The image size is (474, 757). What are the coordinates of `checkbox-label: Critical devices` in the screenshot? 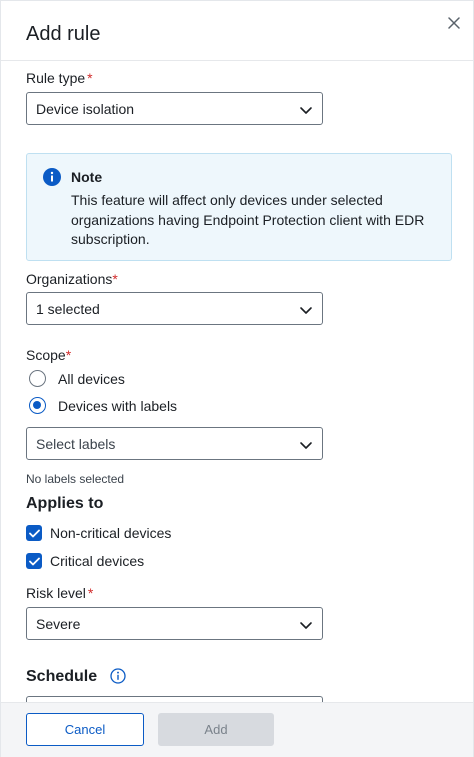 It's located at (97, 561).